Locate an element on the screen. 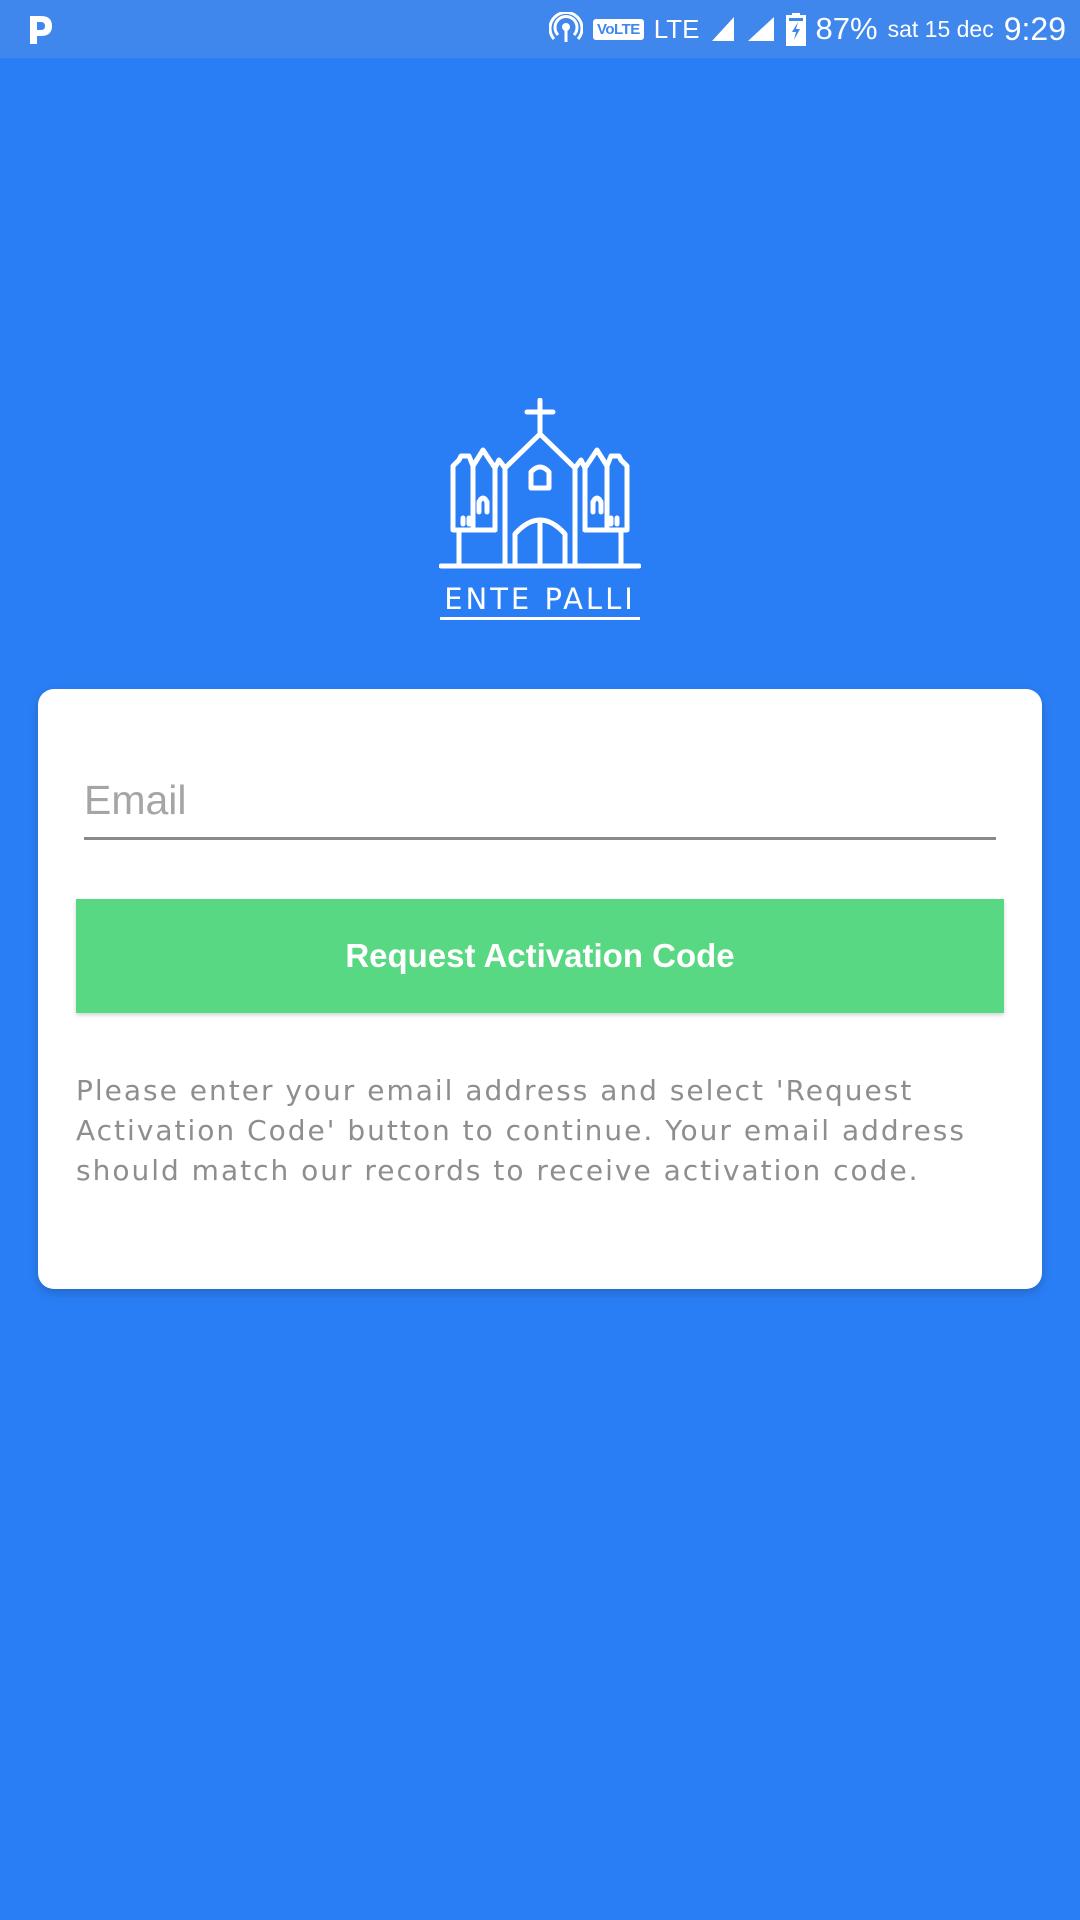  volte-icon: VoLTE is located at coordinates (618, 29).